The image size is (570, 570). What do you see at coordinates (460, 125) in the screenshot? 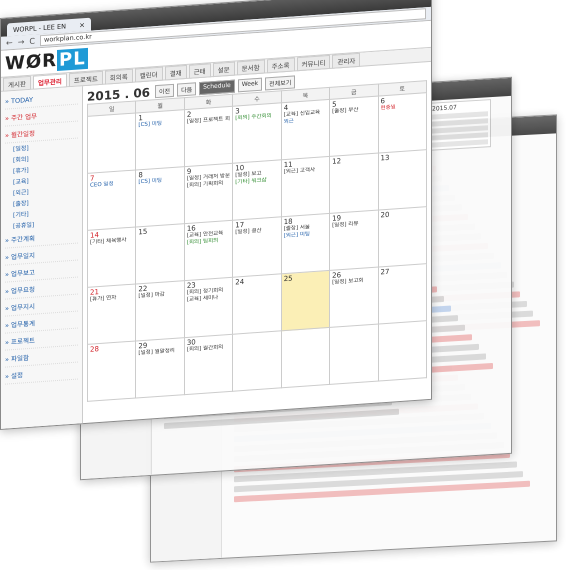
I see `mini-calendar: 2015.07` at bounding box center [460, 125].